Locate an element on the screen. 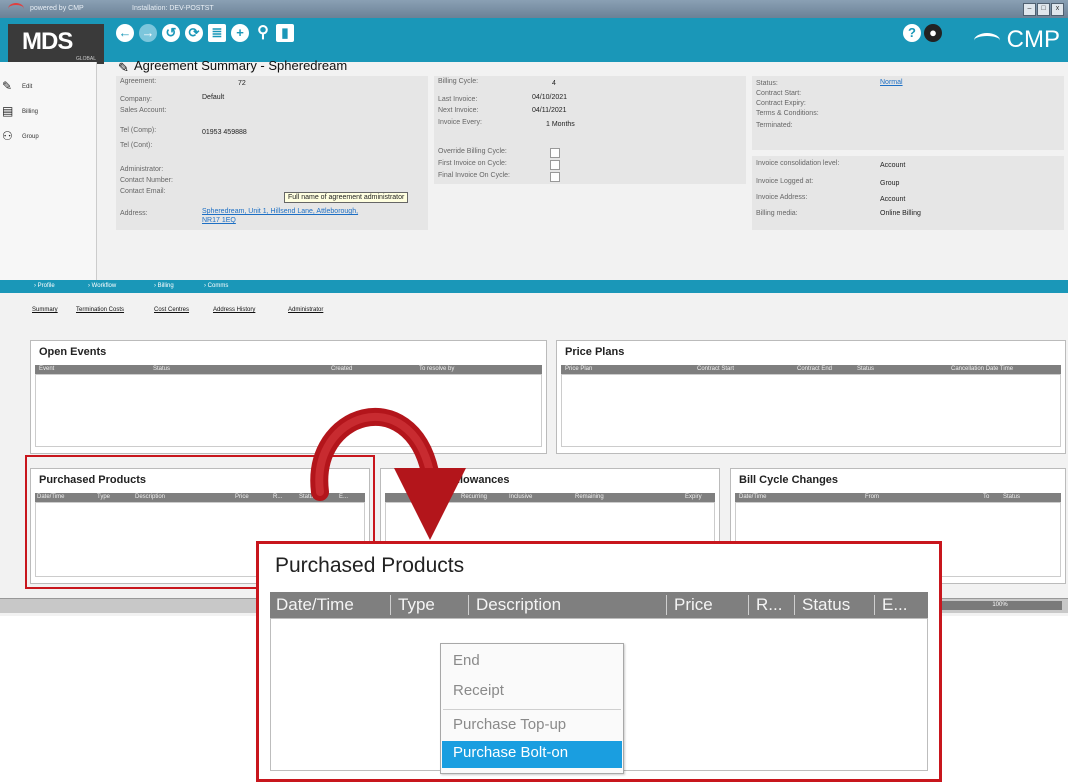  subtab-summary: Summary is located at coordinates (45, 310).